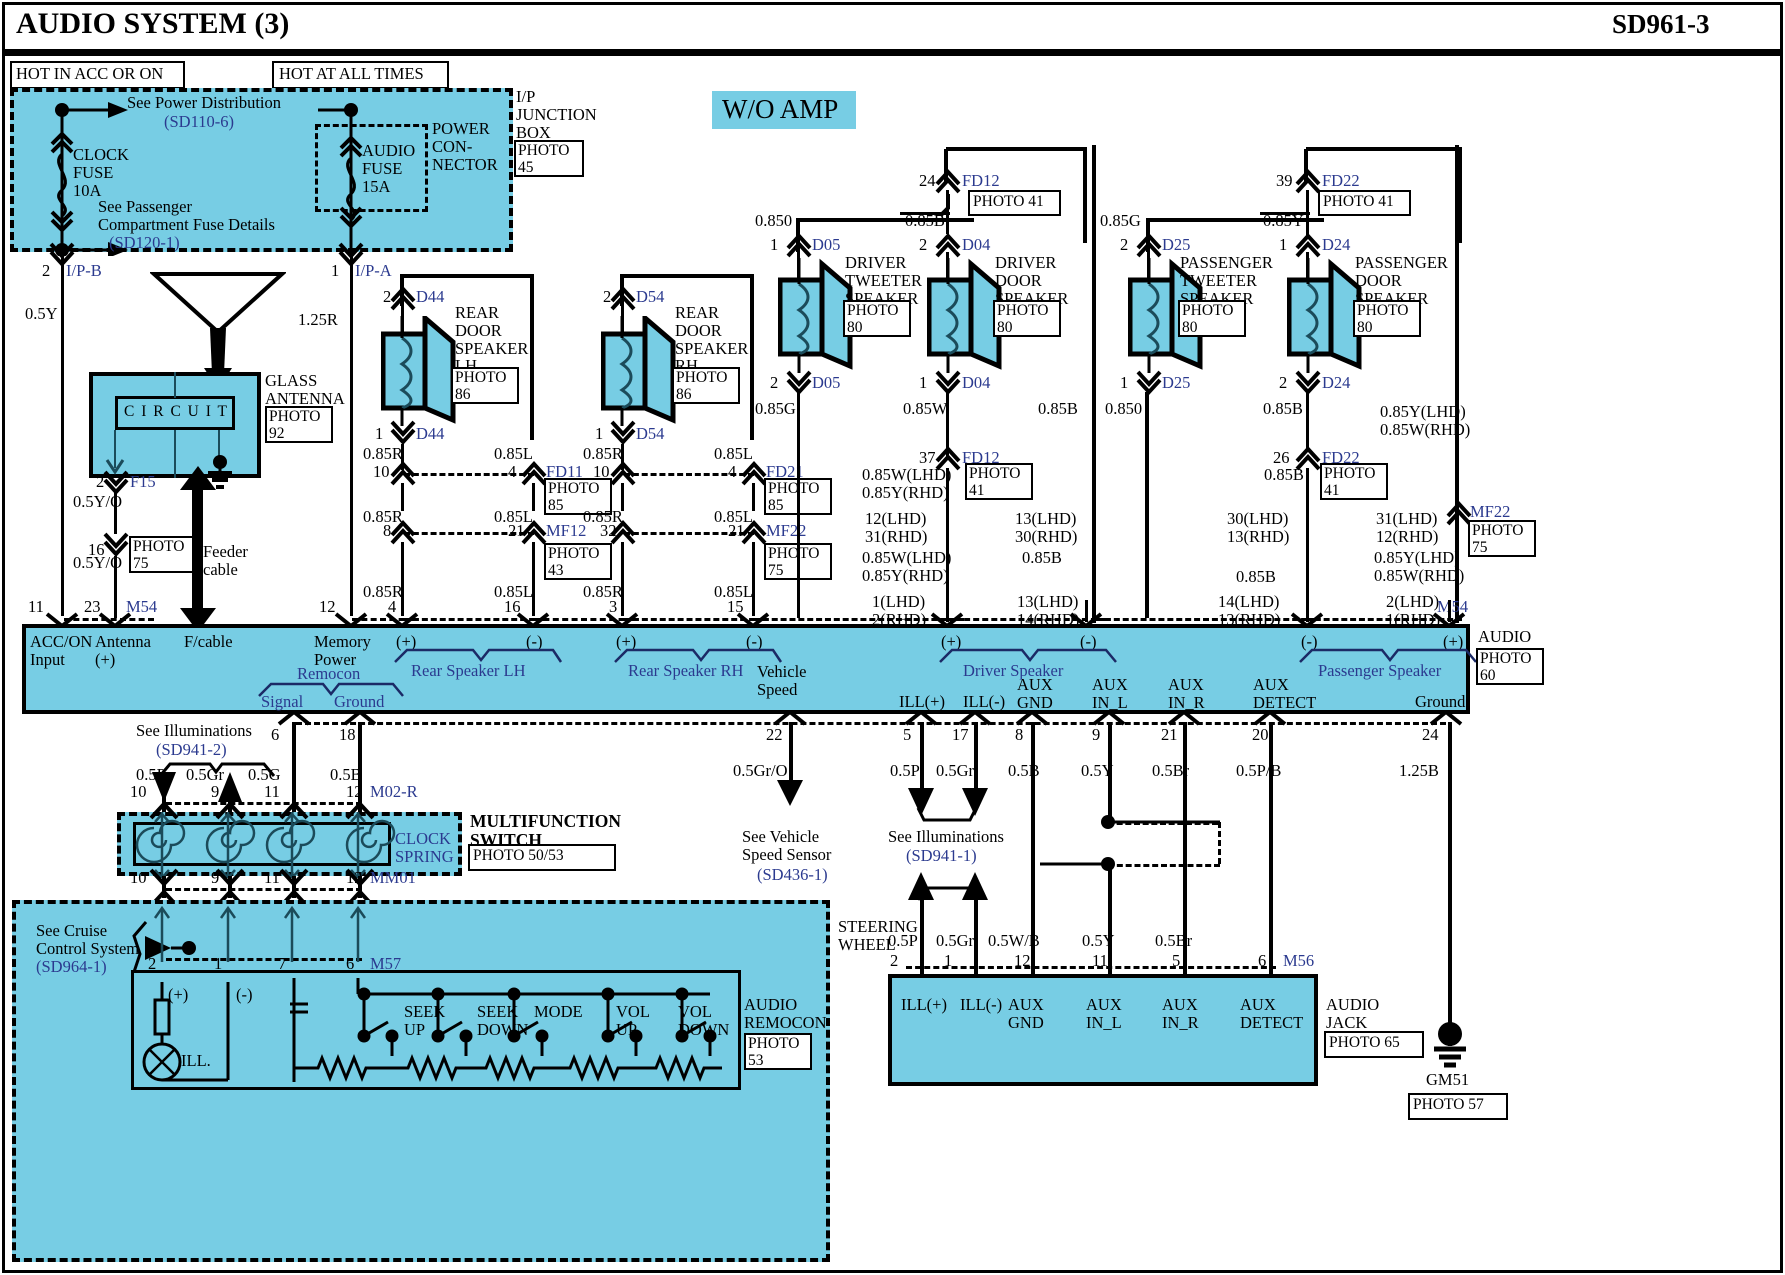  I want to click on feeder-cable-arrow-up, so click(198, 478).